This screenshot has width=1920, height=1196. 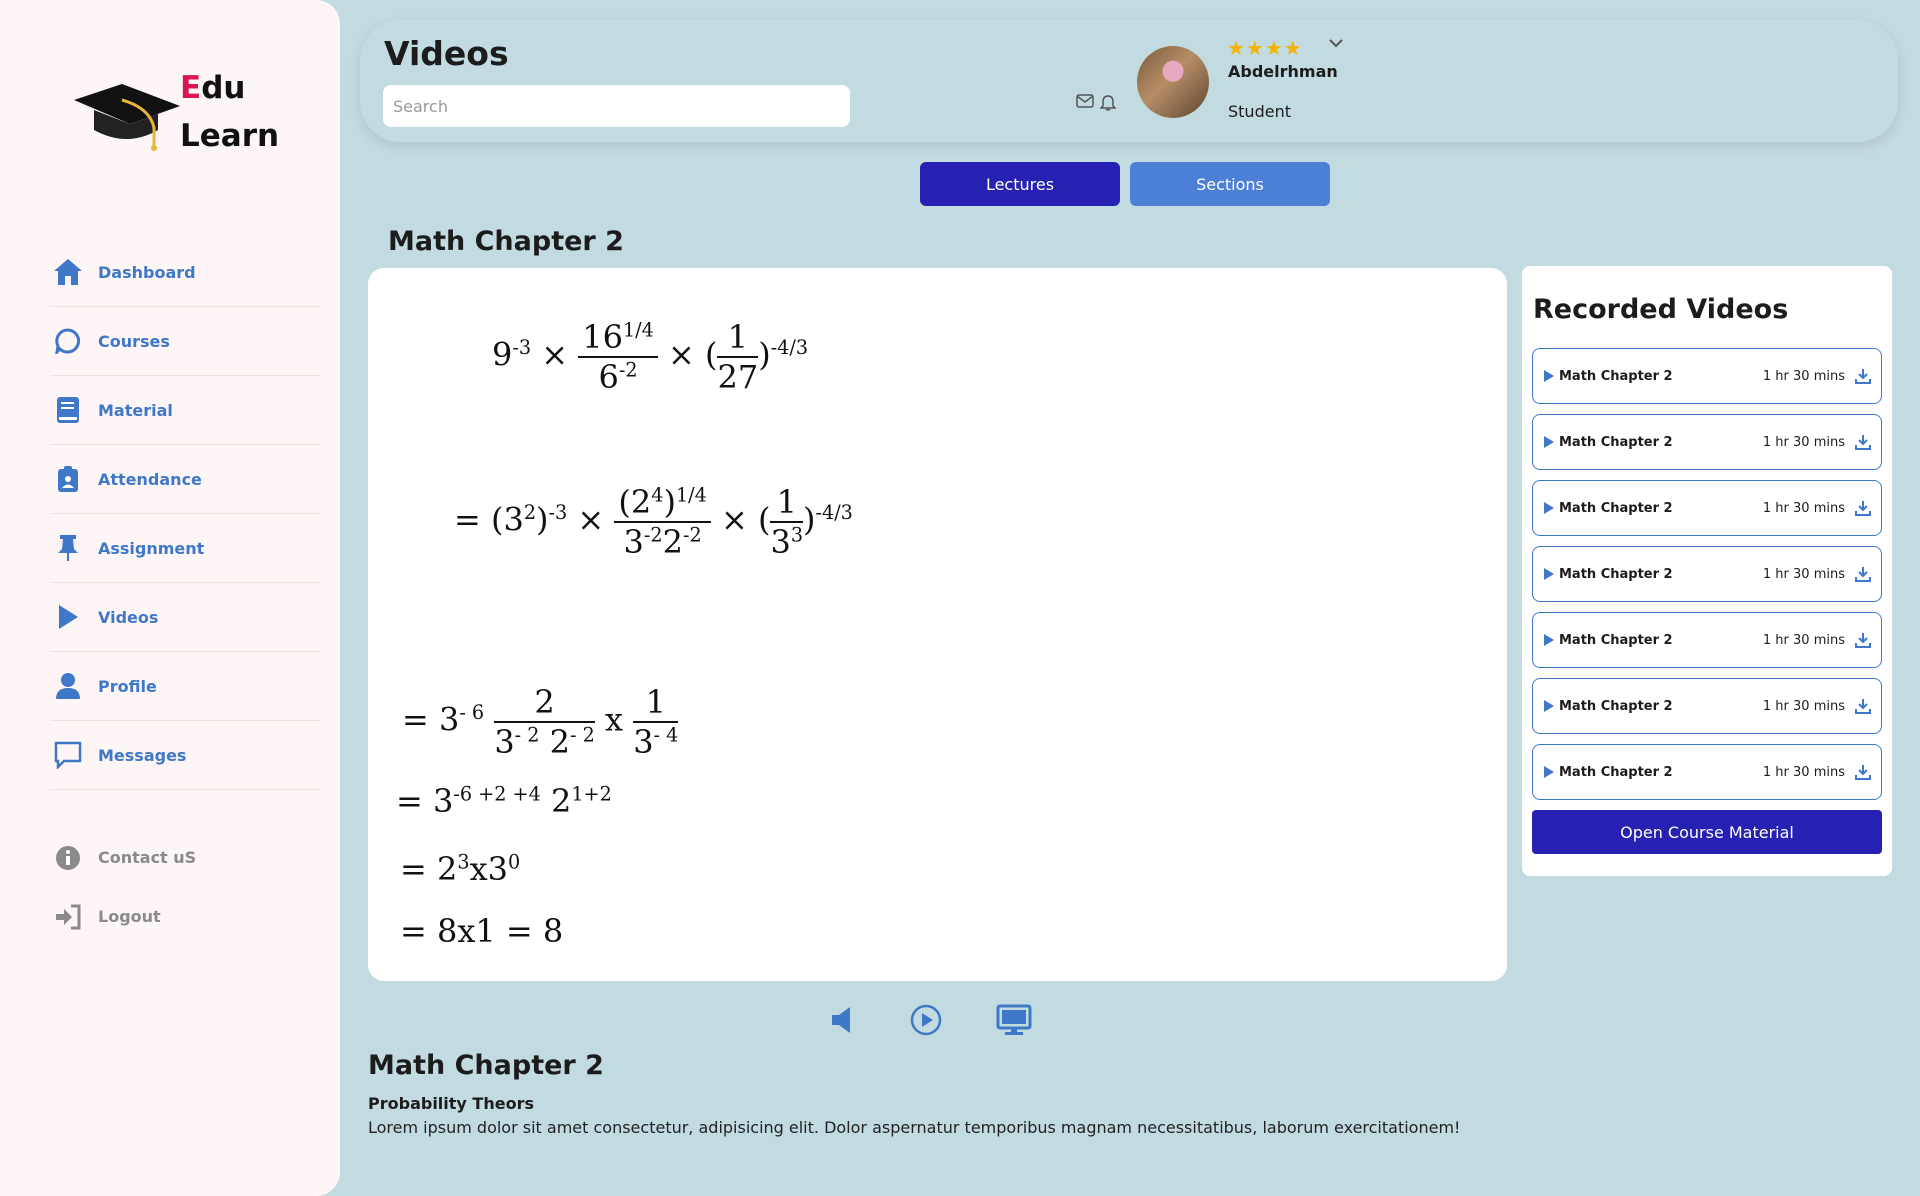 What do you see at coordinates (127, 686) in the screenshot?
I see `sidebar-item-label: Profile` at bounding box center [127, 686].